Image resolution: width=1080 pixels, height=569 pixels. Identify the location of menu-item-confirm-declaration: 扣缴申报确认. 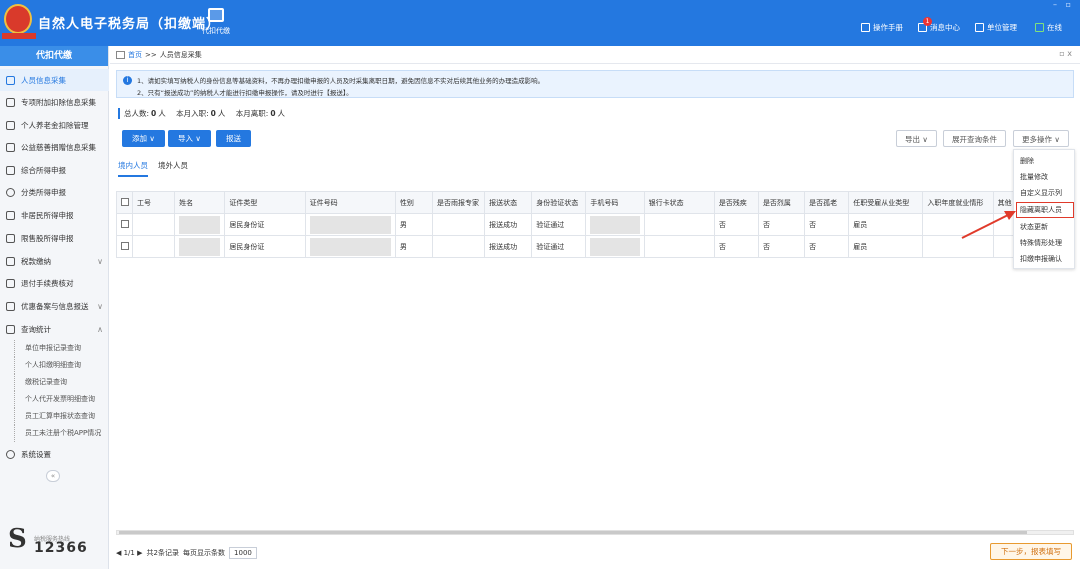
(1044, 259).